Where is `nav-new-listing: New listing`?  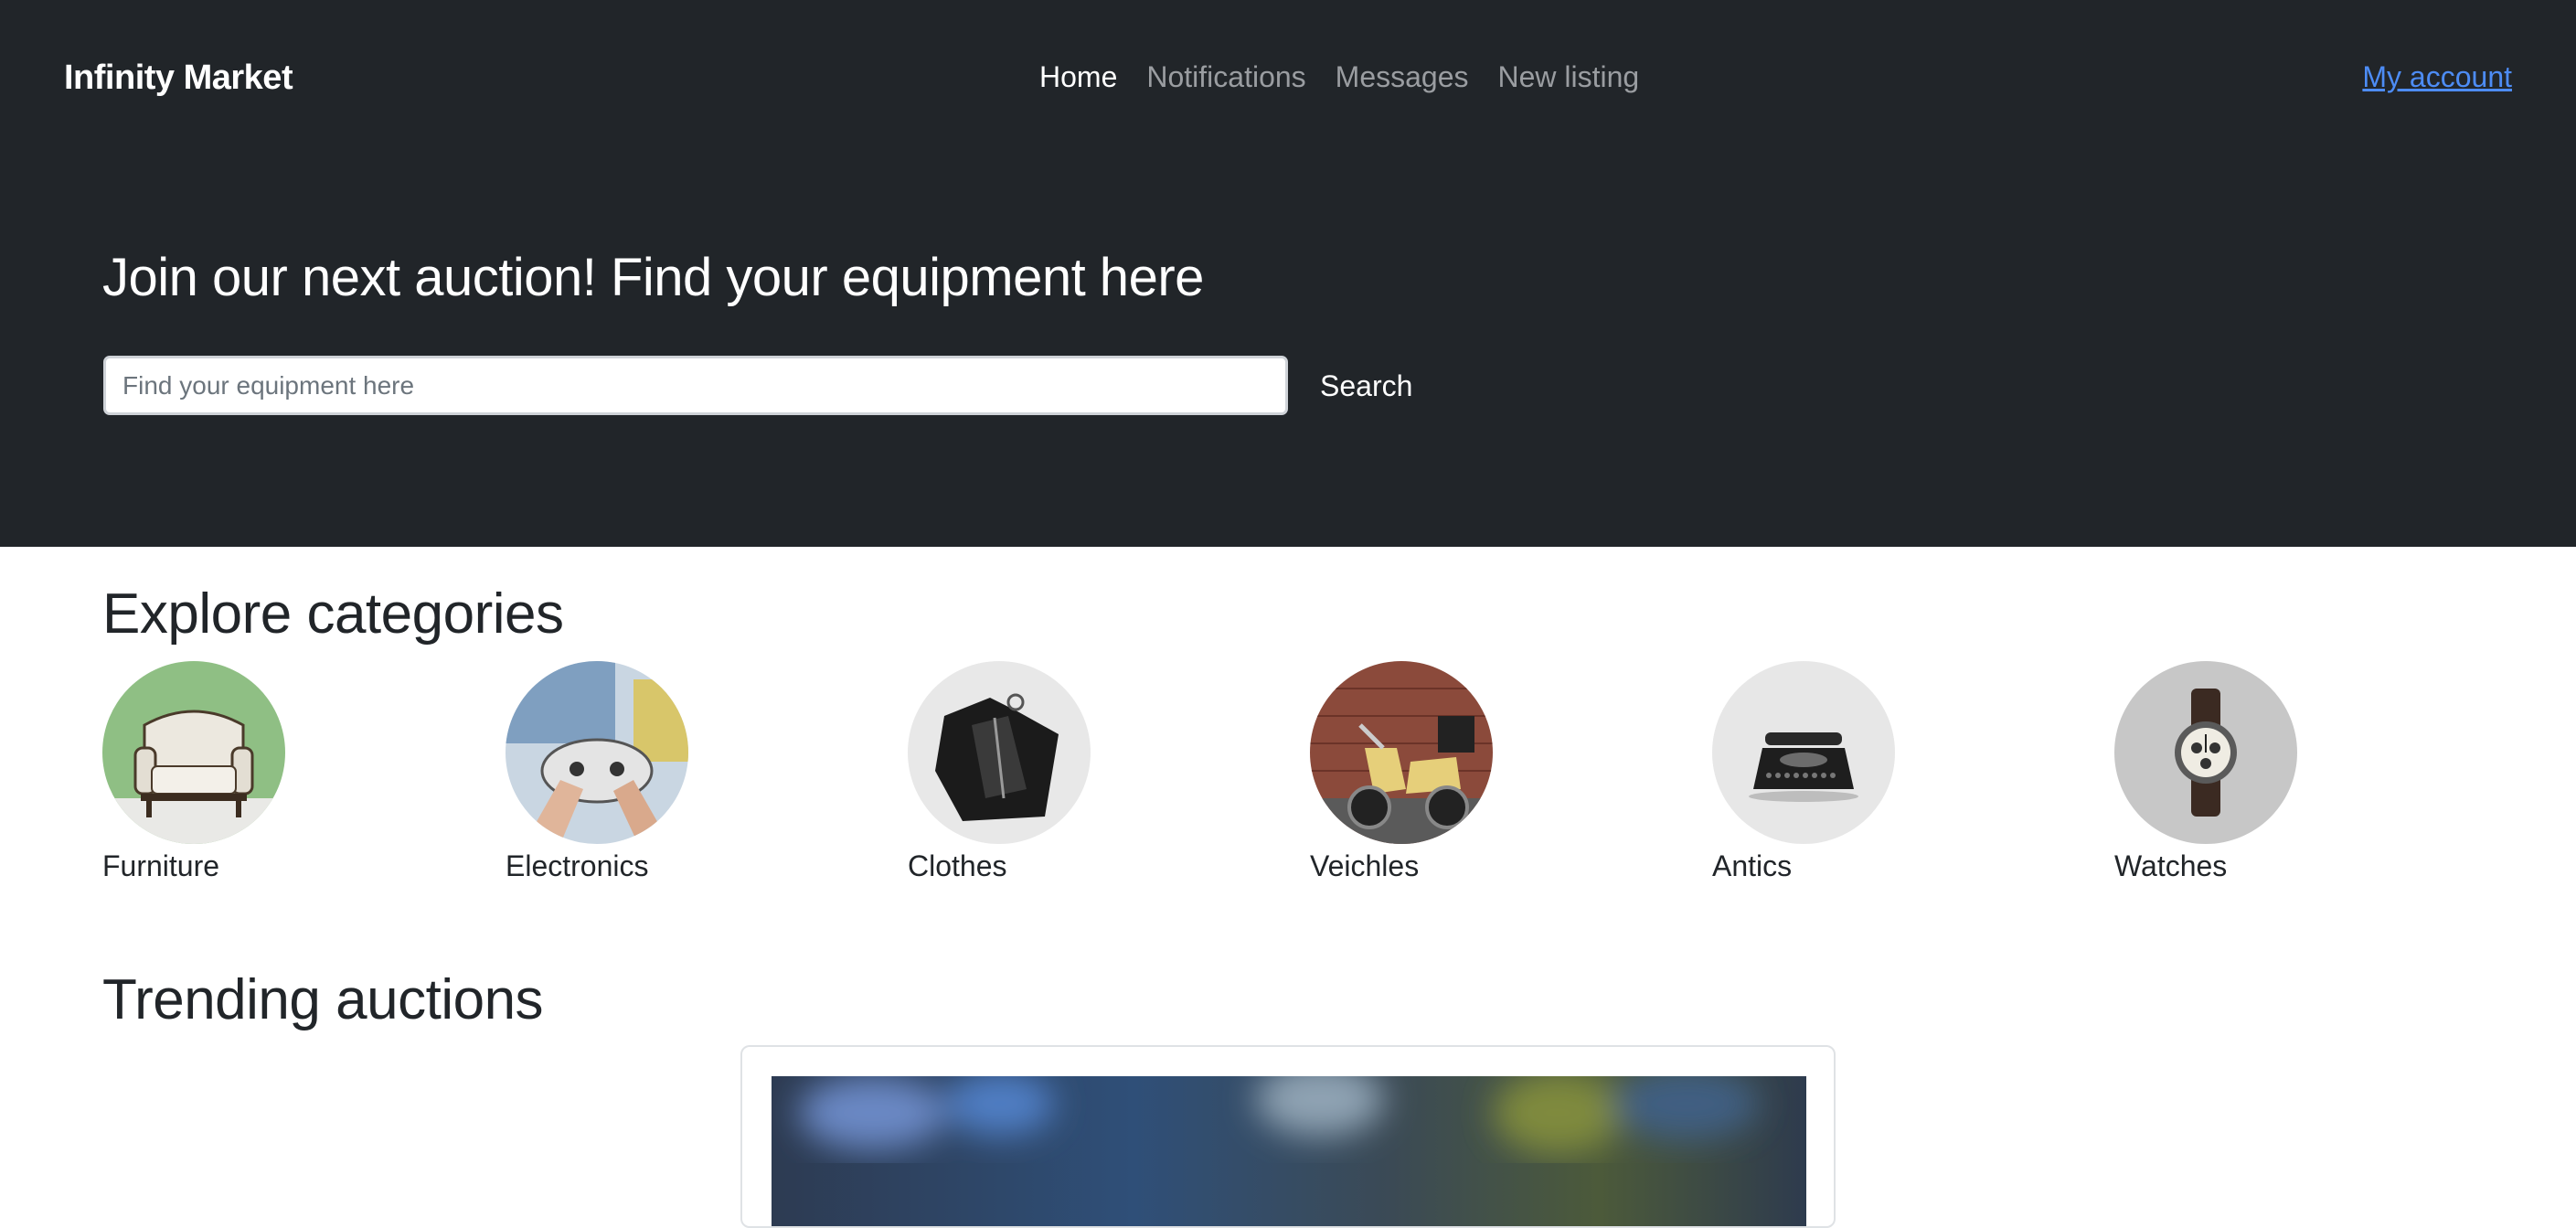 nav-new-listing: New listing is located at coordinates (1569, 77).